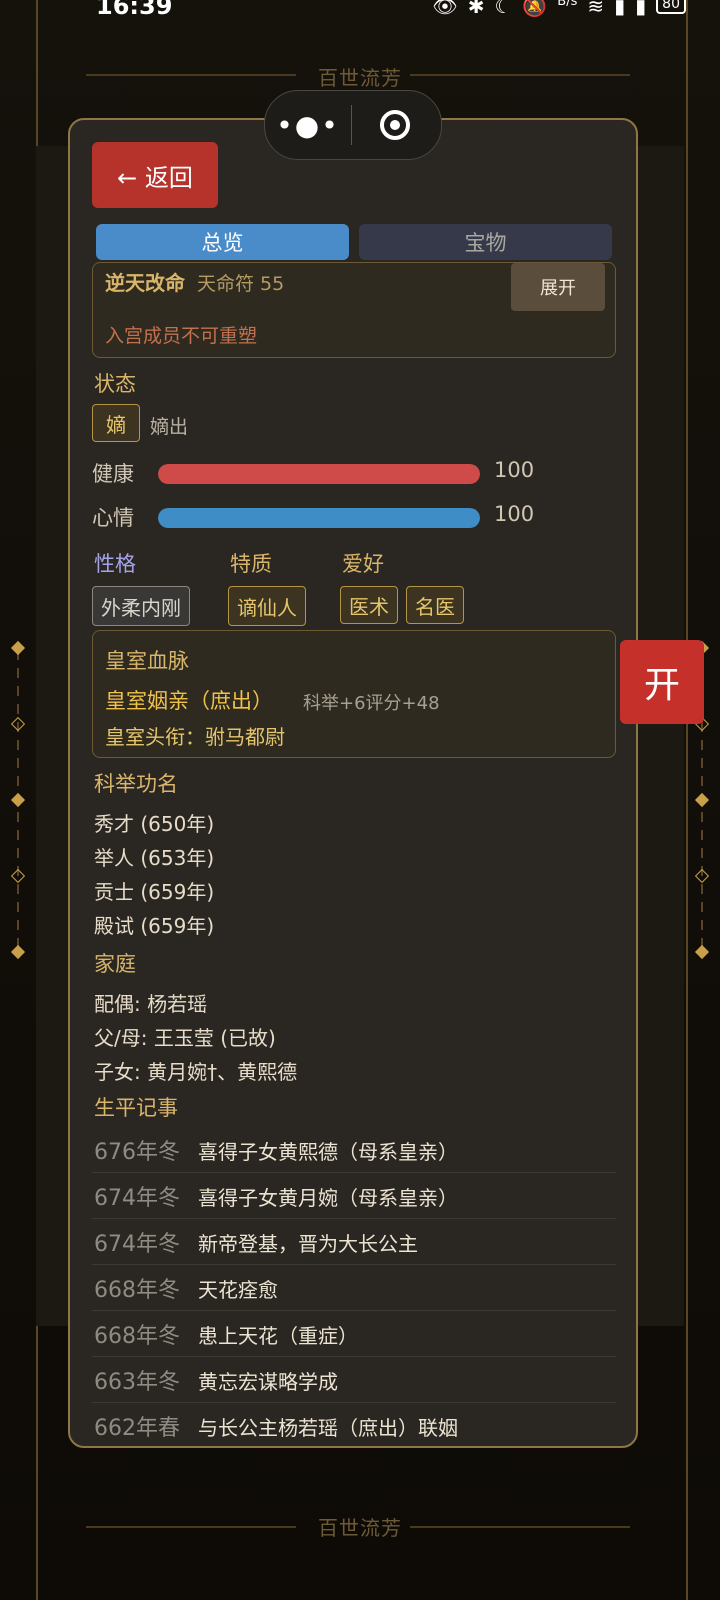 The width and height of the screenshot is (720, 1600). I want to click on life-event-row: 662年春 与长公主杨若瑶（庶出）联姻, so click(354, 1424).